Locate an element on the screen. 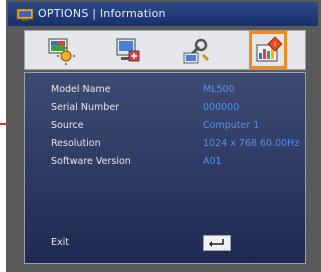 The image size is (321, 272). enter-key-icon is located at coordinates (217, 243).